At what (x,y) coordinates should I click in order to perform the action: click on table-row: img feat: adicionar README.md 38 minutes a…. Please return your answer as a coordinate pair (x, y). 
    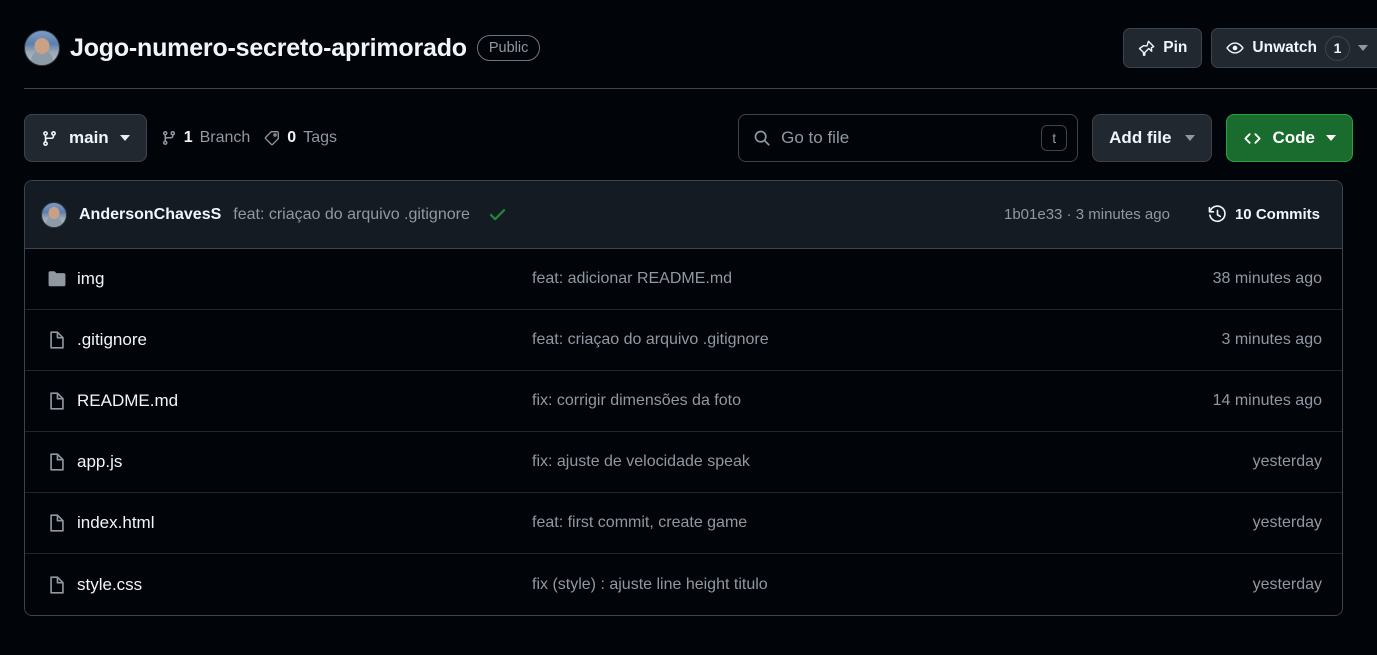
    Looking at the image, I should click on (683, 279).